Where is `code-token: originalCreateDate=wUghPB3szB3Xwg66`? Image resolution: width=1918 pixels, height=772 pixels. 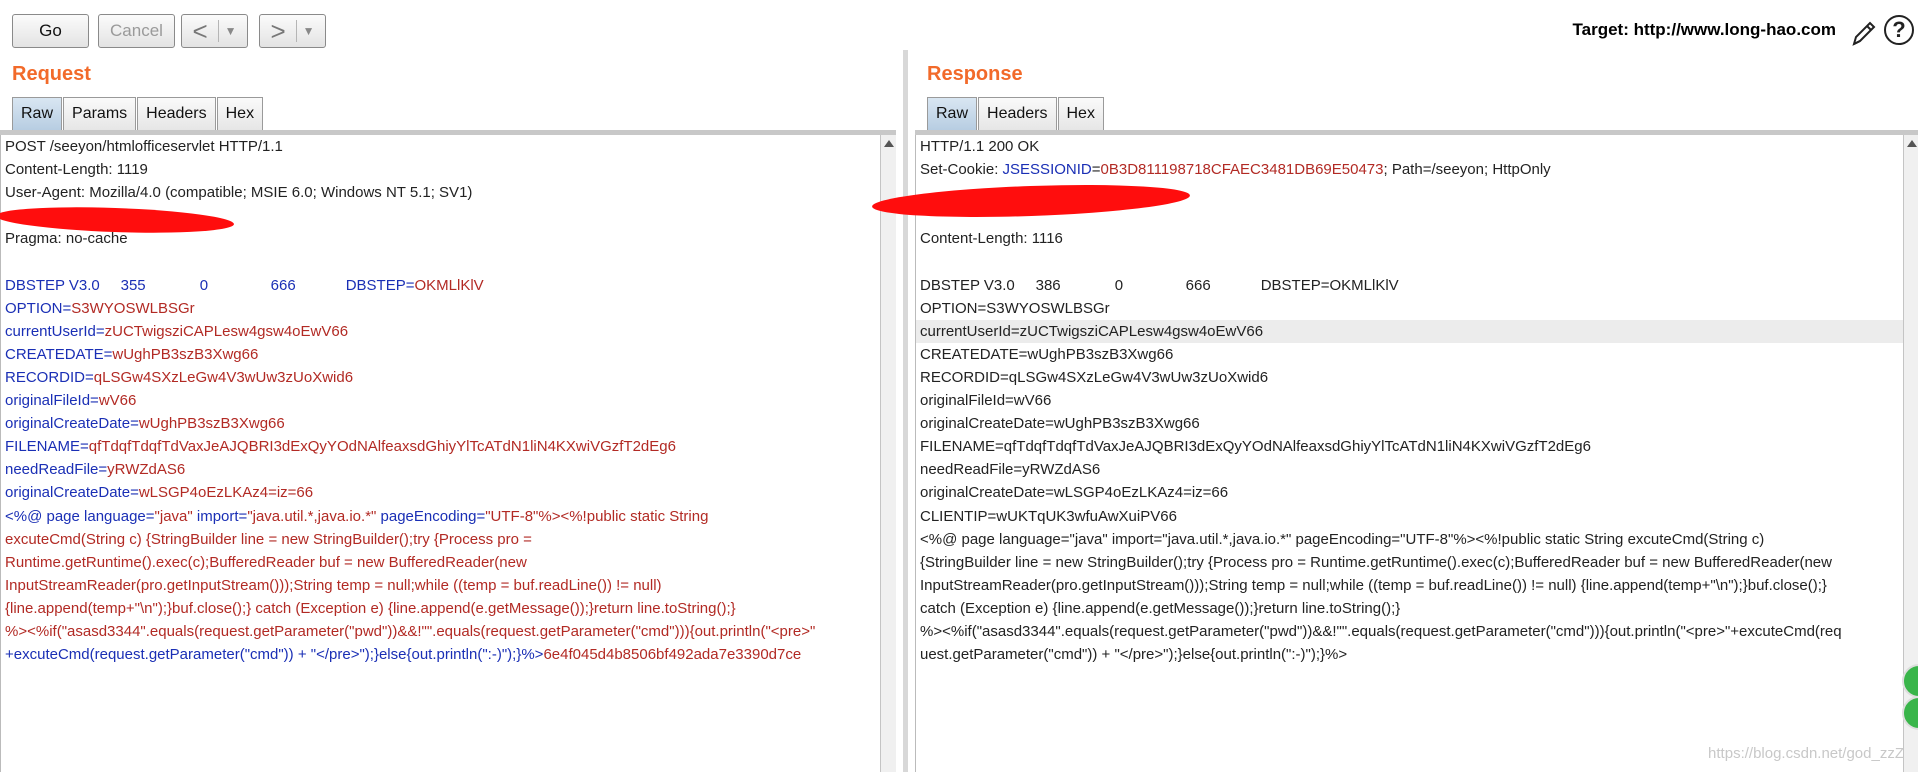 code-token: originalCreateDate=wUghPB3szB3Xwg66 is located at coordinates (1060, 424).